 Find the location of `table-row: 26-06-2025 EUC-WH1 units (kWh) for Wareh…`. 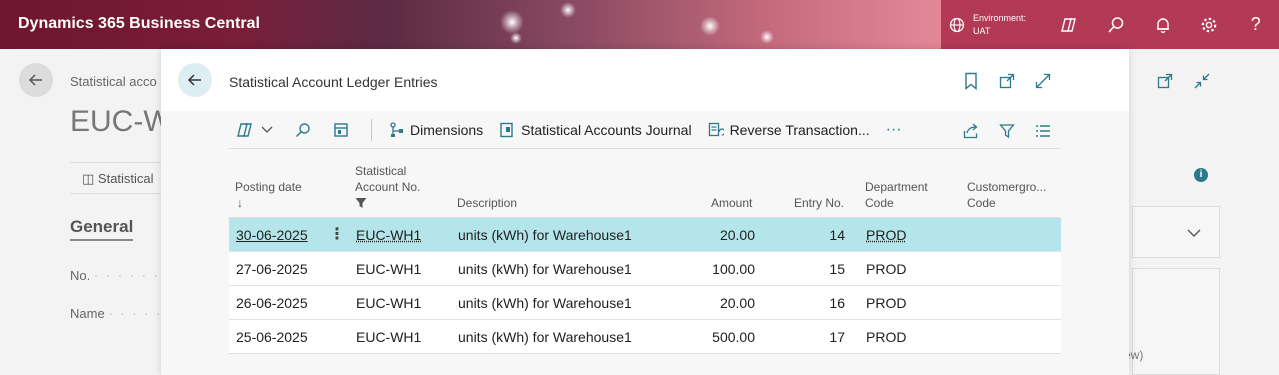

table-row: 26-06-2025 EUC-WH1 units (kWh) for Wareh… is located at coordinates (645, 303).